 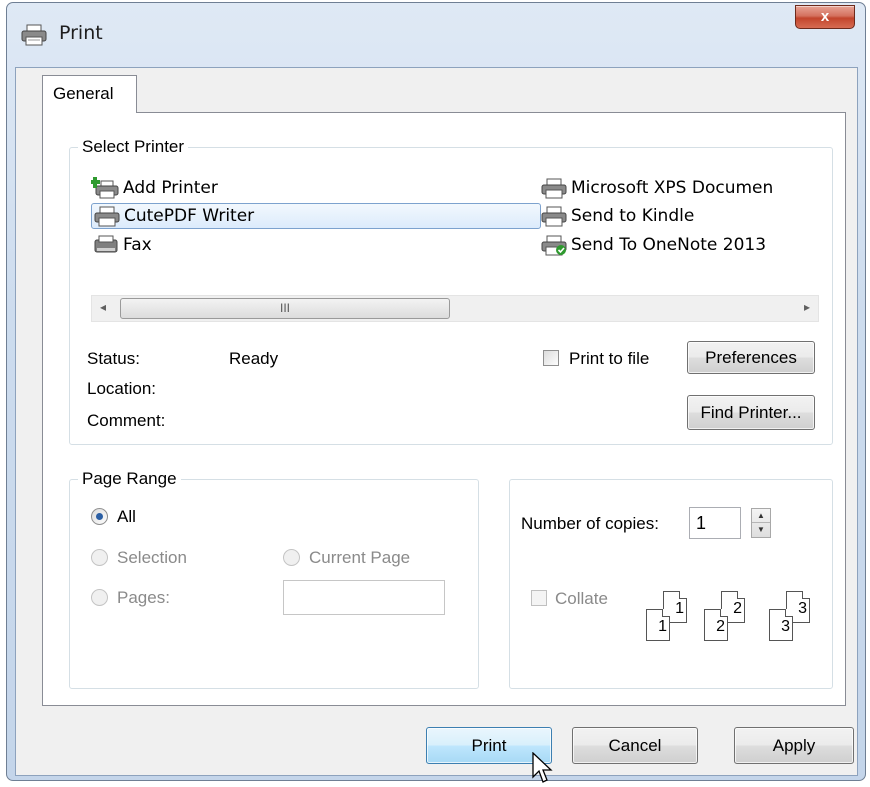 I want to click on all-radio, so click(x=99, y=516).